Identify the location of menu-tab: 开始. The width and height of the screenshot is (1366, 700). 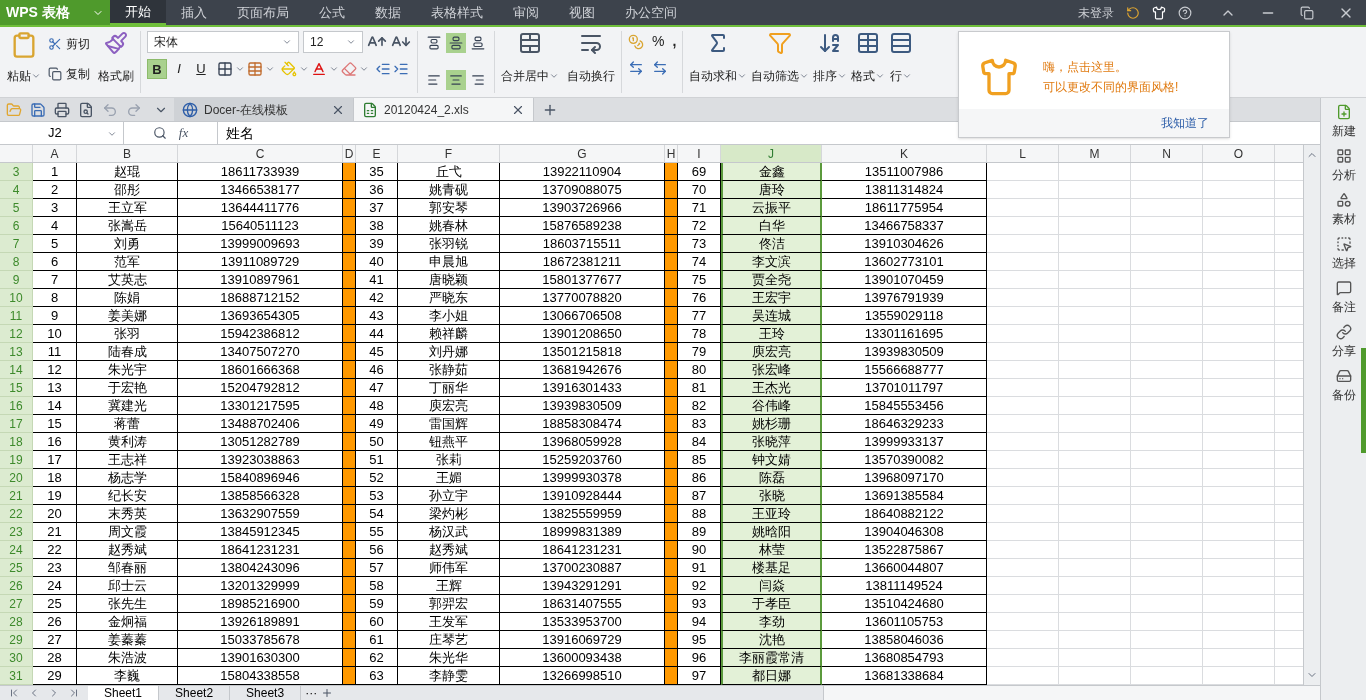
(138, 12).